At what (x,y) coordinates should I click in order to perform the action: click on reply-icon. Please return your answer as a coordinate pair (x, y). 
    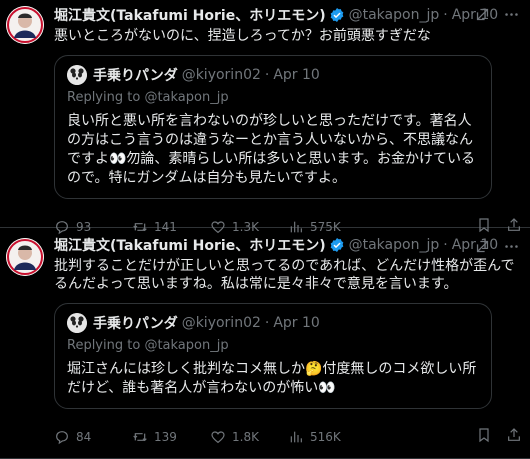
    Looking at the image, I should click on (62, 437).